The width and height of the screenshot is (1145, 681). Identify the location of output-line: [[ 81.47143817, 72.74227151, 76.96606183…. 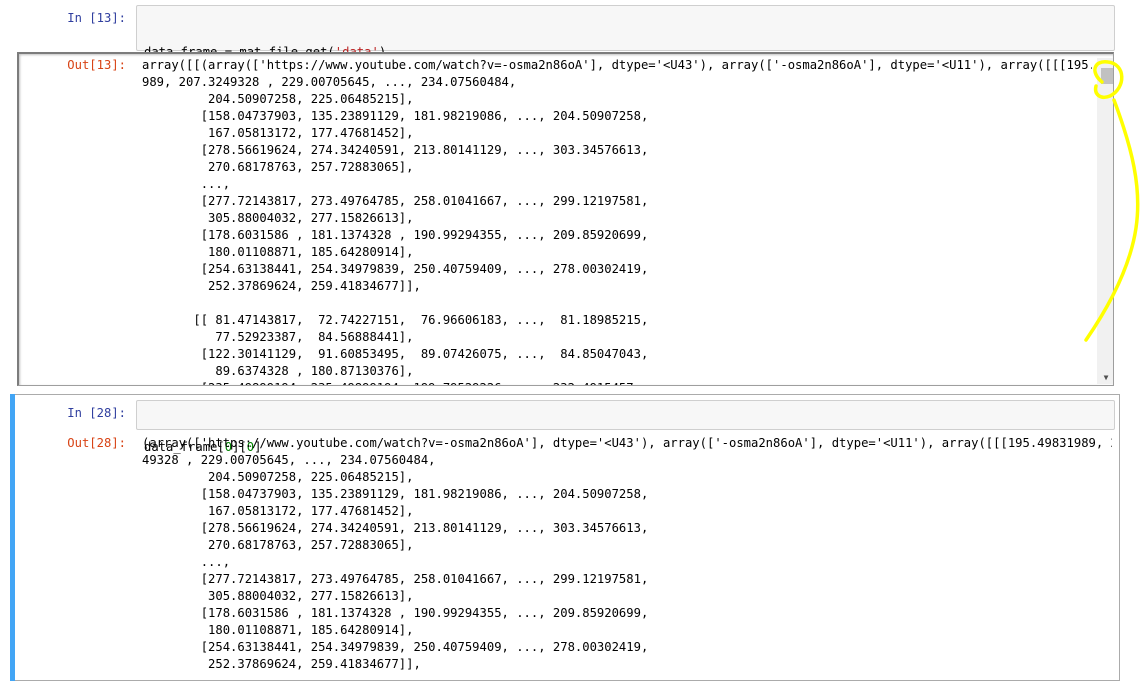
(395, 320).